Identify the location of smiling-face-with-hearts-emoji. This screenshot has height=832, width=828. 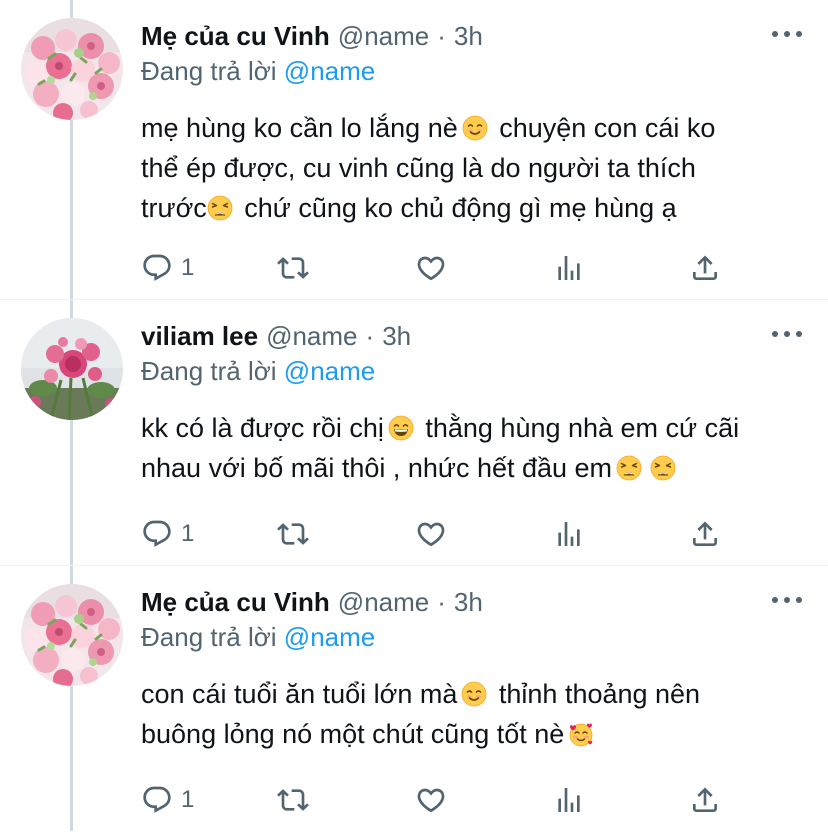
(581, 734).